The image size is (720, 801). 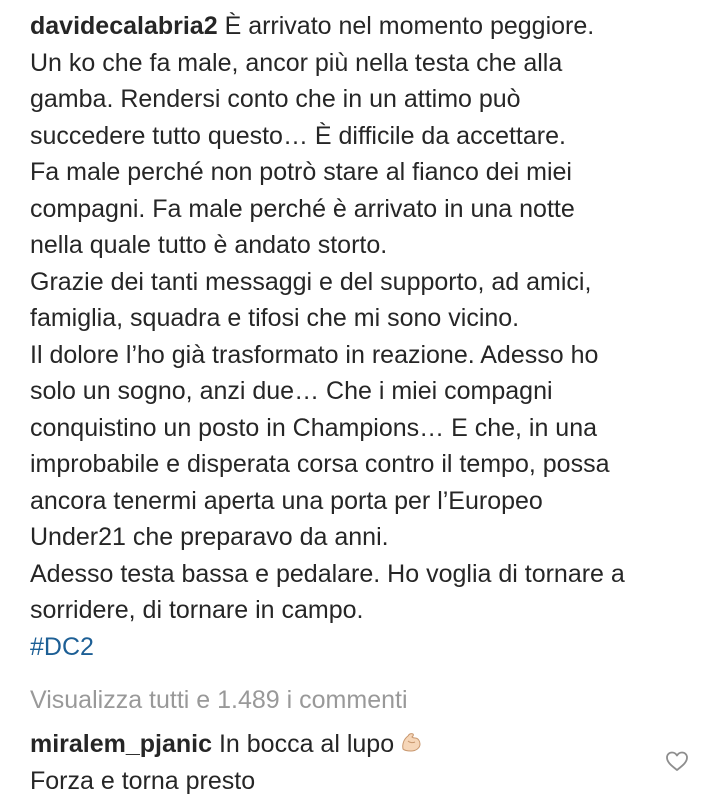 I want to click on post-author-username: davidecalabria2, so click(x=124, y=26).